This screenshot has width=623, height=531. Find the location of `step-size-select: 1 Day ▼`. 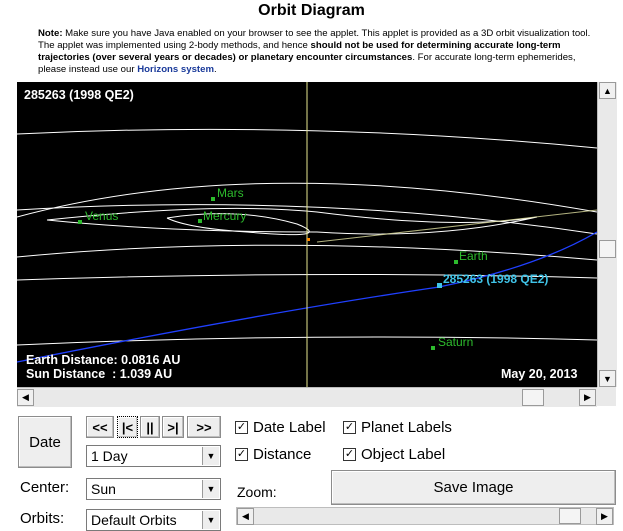

step-size-select: 1 Day ▼ is located at coordinates (153, 456).